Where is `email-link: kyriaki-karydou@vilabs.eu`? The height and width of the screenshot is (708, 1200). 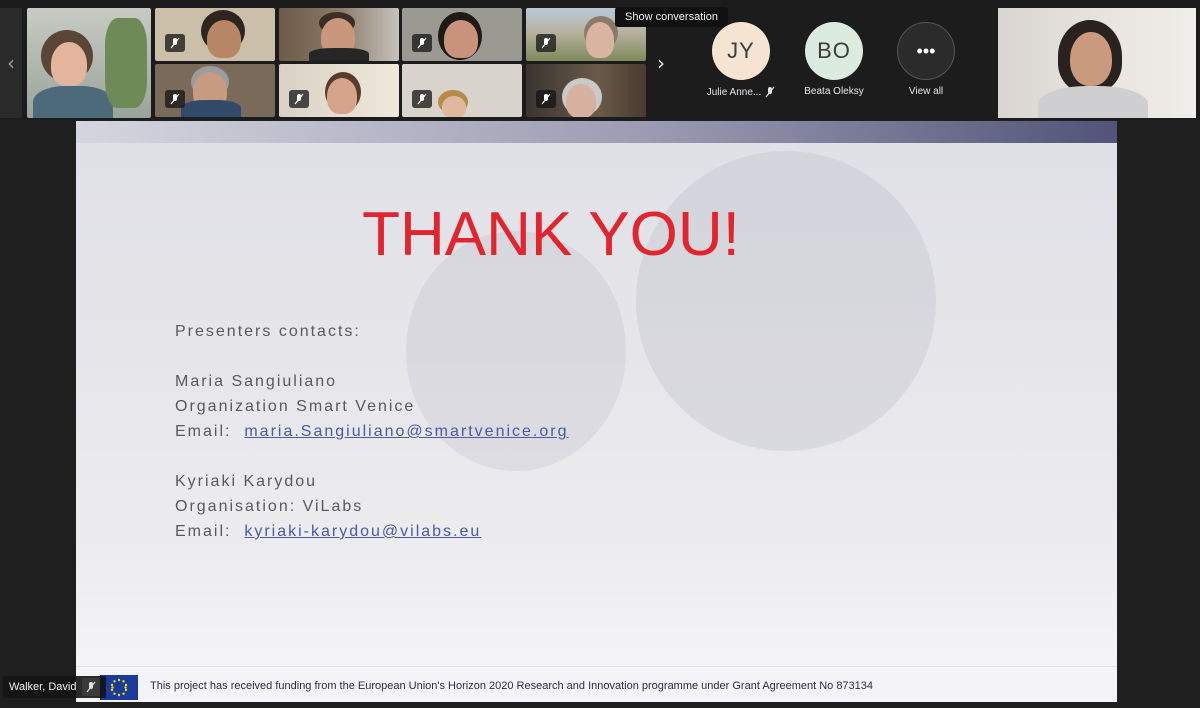
email-link: kyriaki-karydou@vilabs.eu is located at coordinates (362, 531).